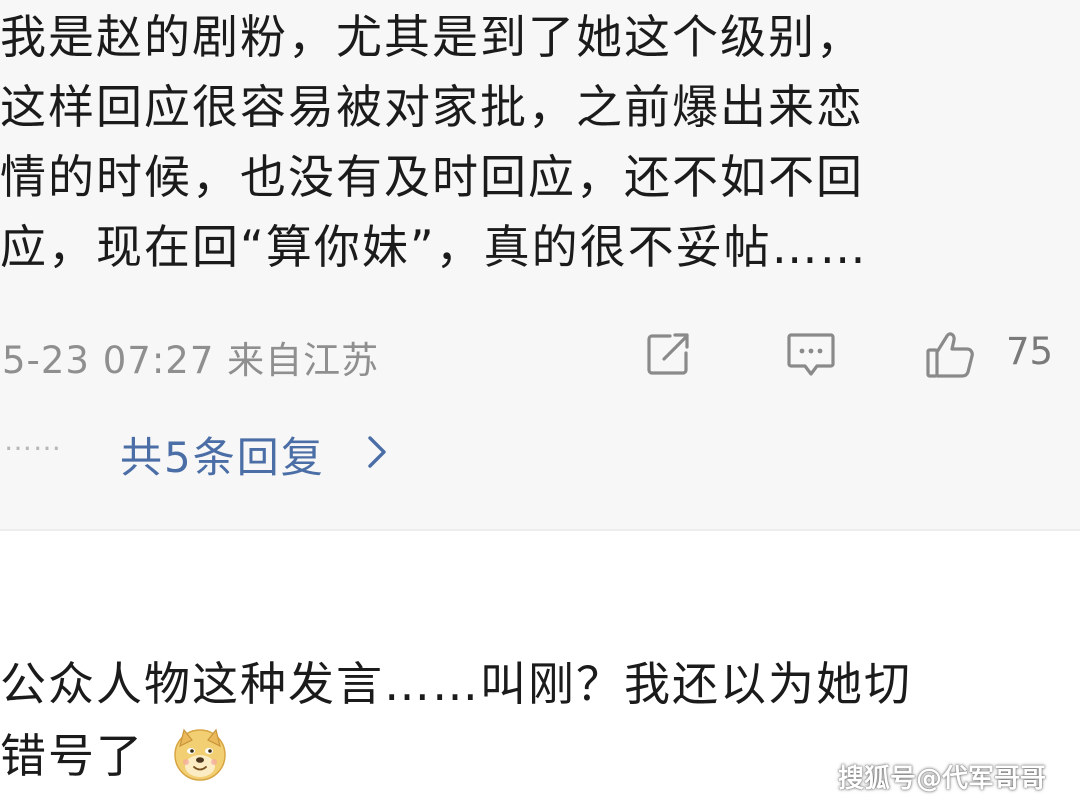 The image size is (1080, 807). What do you see at coordinates (456, 684) in the screenshot?
I see `comment-line: 公众人物这种发言……叫刚？我还以为她切` at bounding box center [456, 684].